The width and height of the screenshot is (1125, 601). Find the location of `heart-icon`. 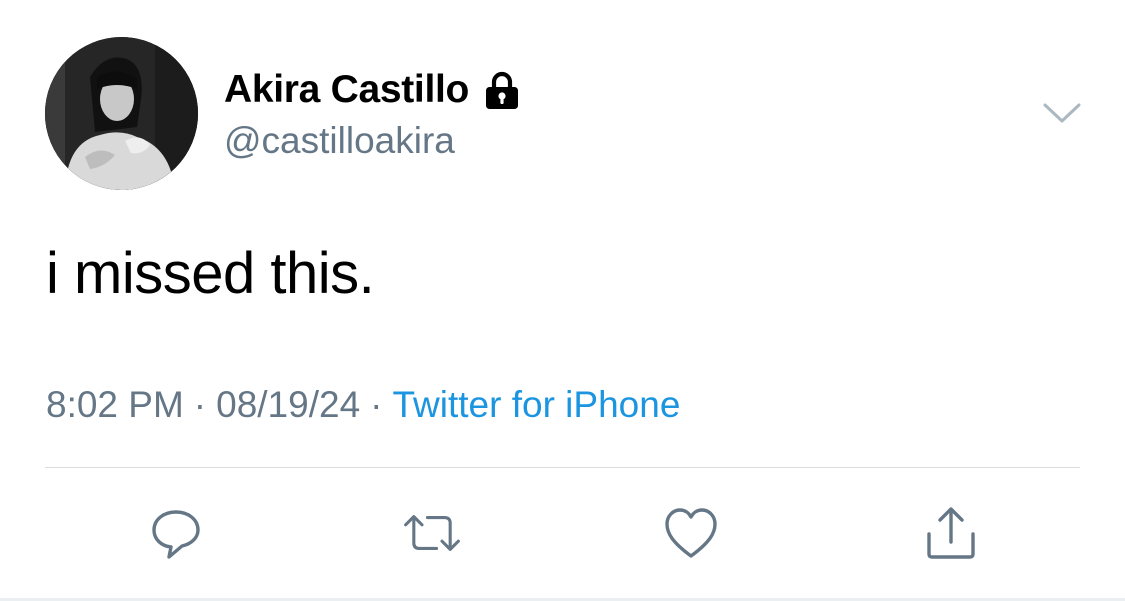

heart-icon is located at coordinates (691, 533).